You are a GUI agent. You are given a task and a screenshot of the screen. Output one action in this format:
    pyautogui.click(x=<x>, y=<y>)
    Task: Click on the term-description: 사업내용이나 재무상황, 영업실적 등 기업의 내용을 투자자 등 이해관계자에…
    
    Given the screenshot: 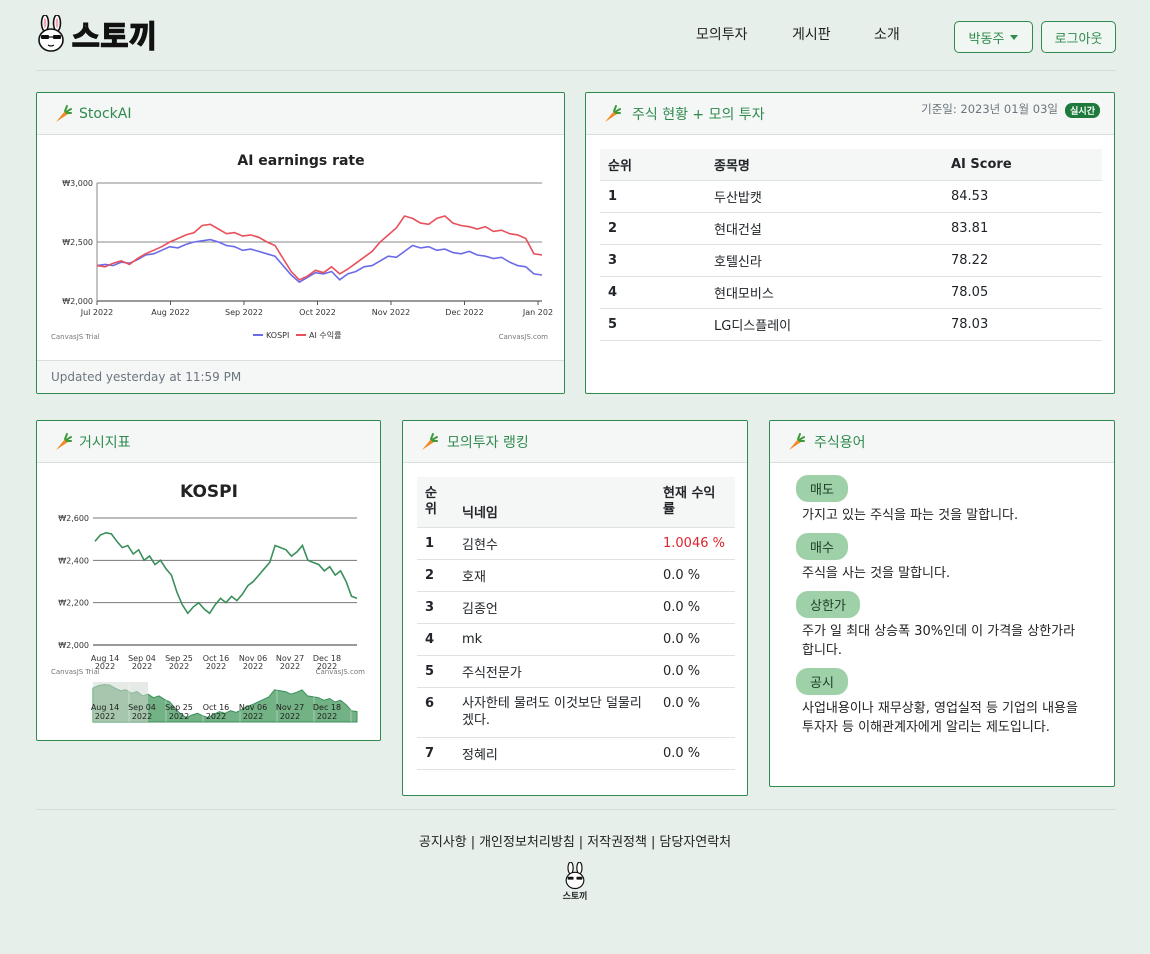 What is the action you would take?
    pyautogui.click(x=940, y=718)
    